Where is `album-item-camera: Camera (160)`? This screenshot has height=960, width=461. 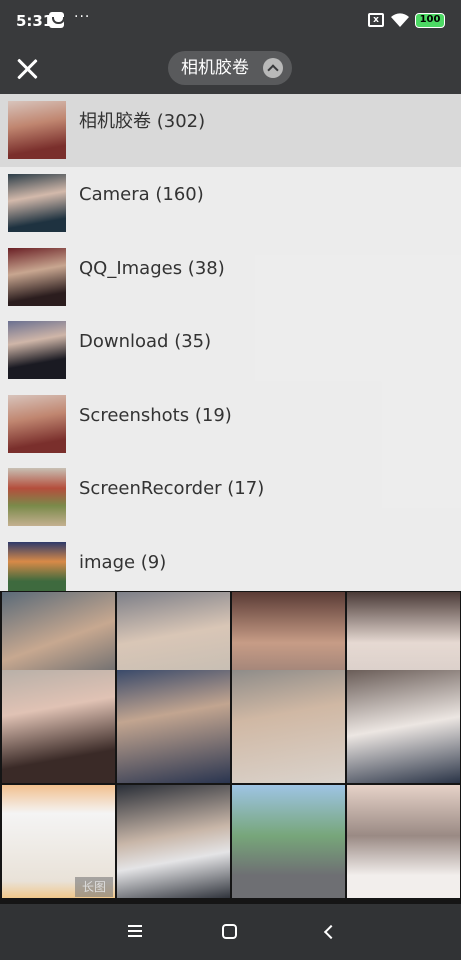
album-item-camera: Camera (160) is located at coordinates (230, 203).